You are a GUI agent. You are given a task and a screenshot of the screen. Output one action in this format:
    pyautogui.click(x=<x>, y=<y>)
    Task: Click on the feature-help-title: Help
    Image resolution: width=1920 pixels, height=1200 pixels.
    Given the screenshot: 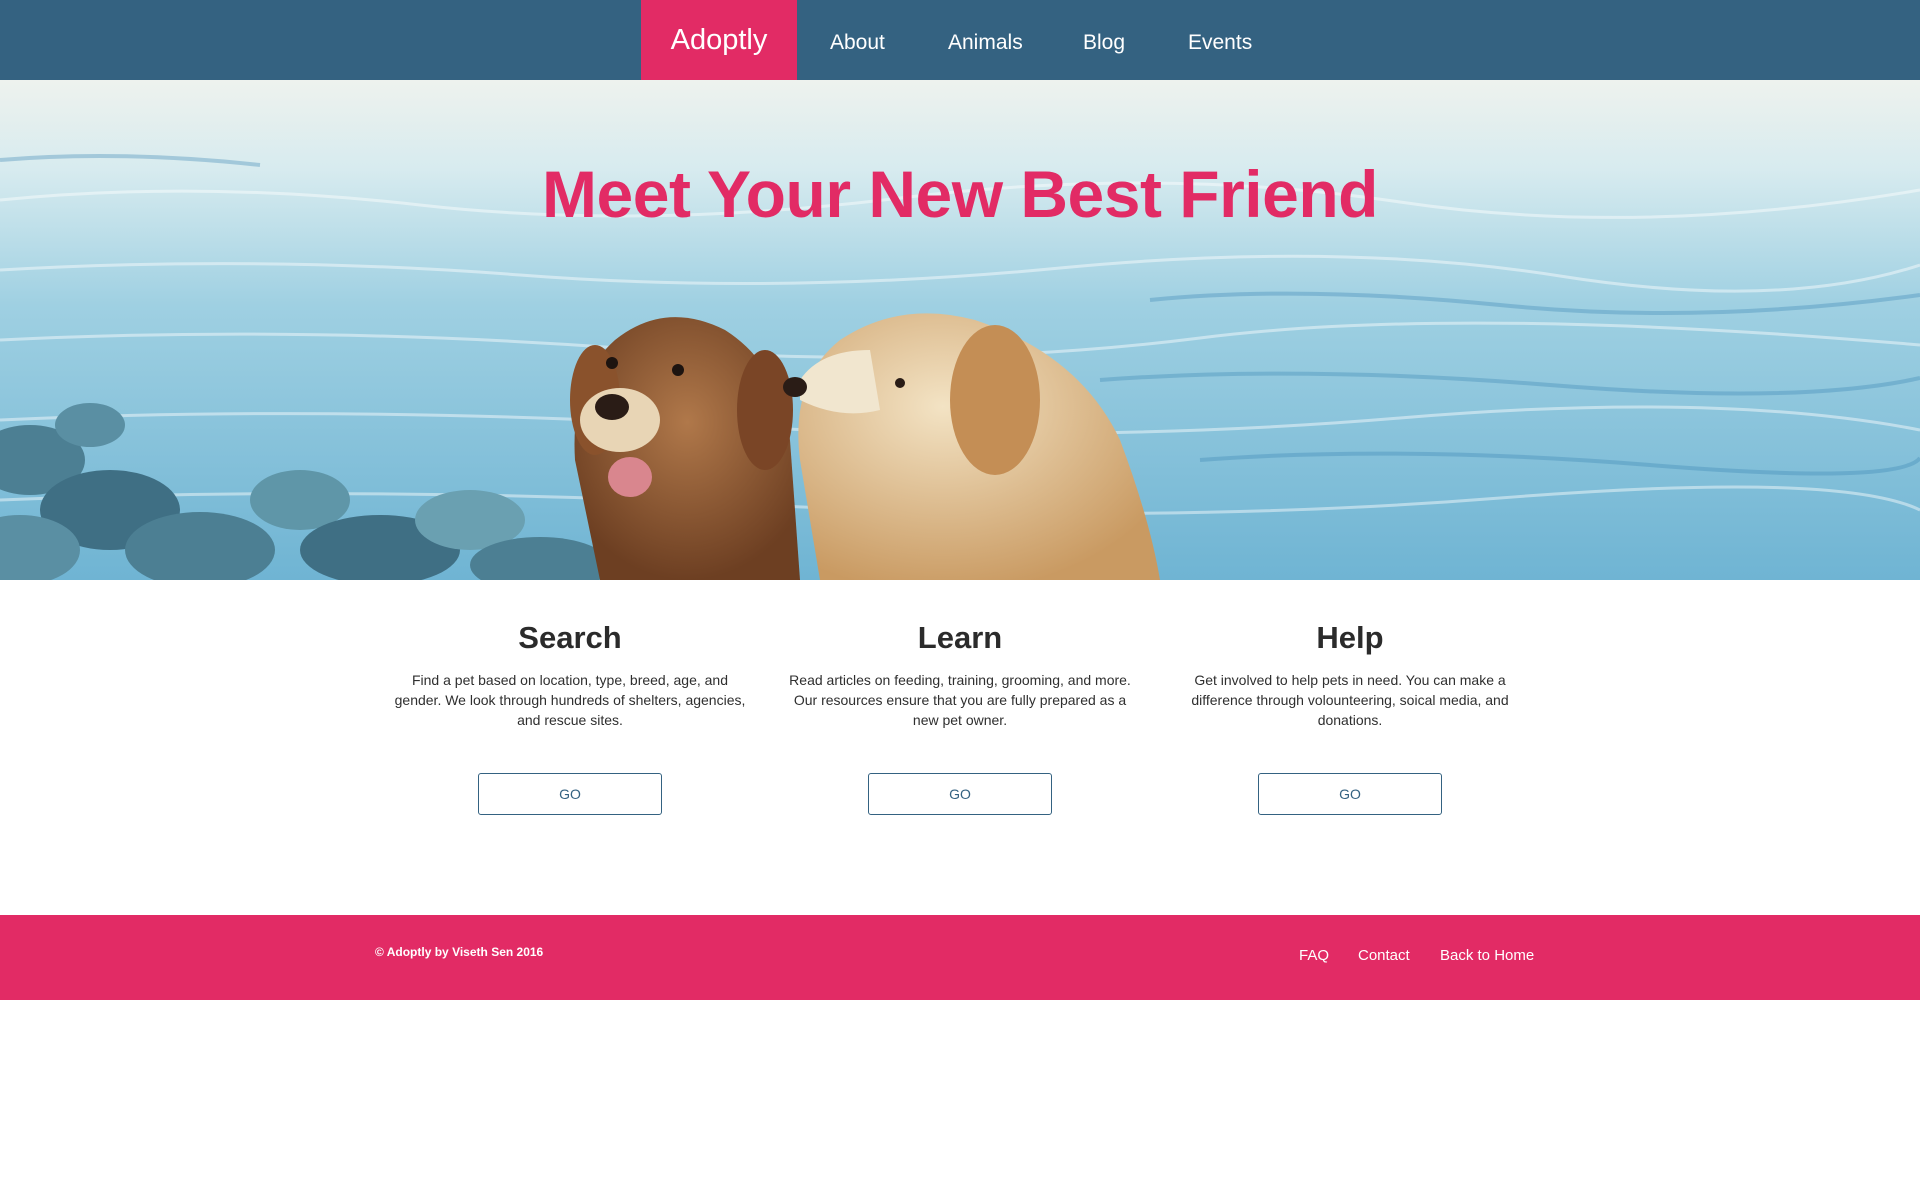 What is the action you would take?
    pyautogui.click(x=1350, y=637)
    